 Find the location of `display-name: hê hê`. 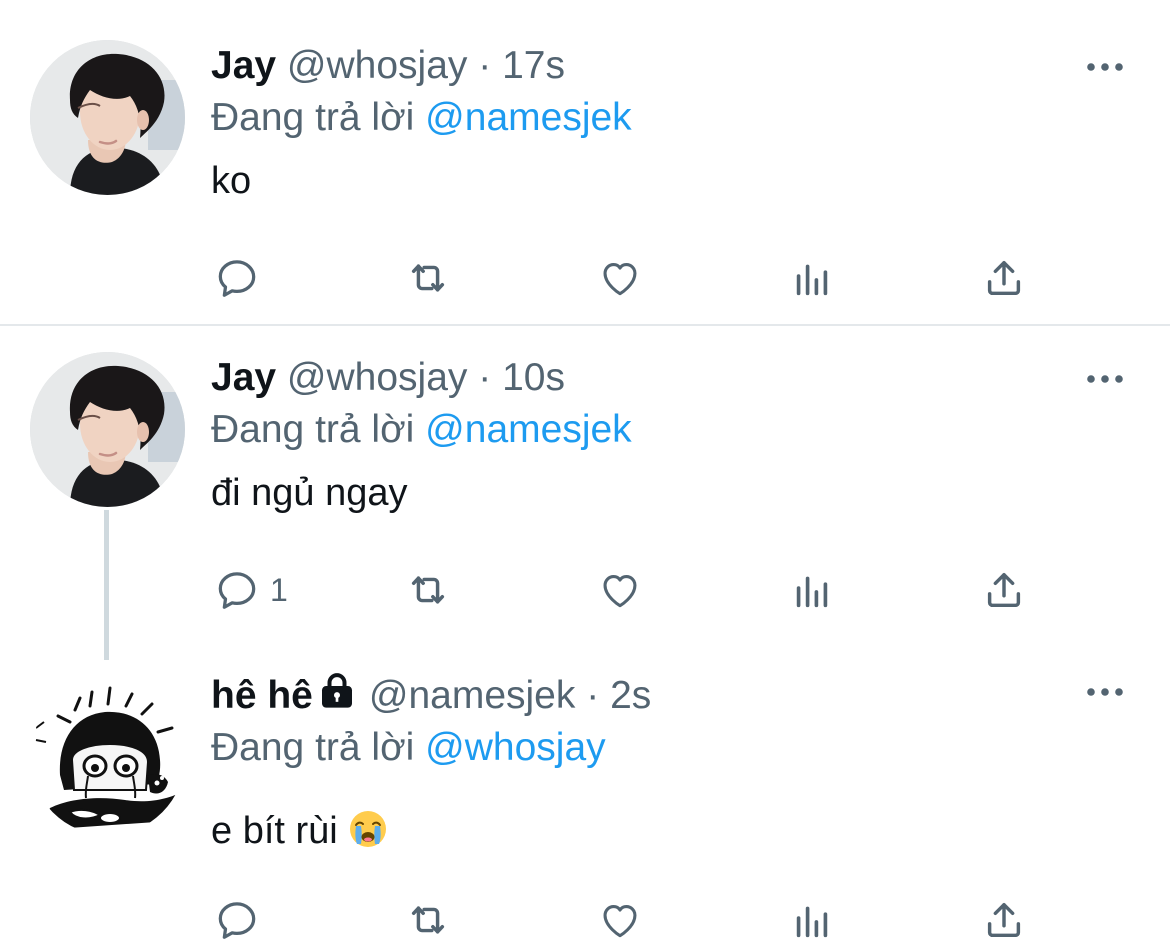

display-name: hê hê is located at coordinates (262, 695).